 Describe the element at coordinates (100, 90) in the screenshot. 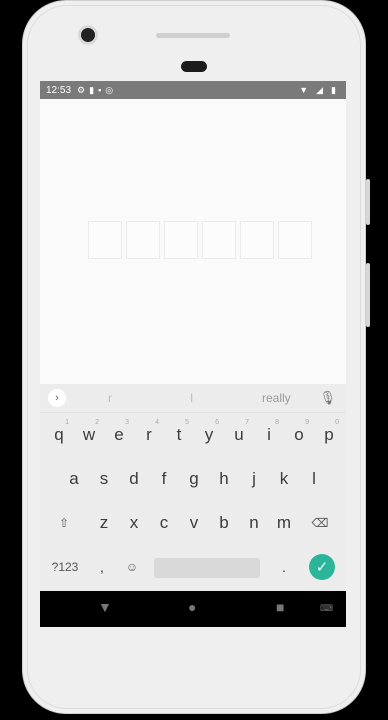

I see `storage-icon: ▪` at that location.